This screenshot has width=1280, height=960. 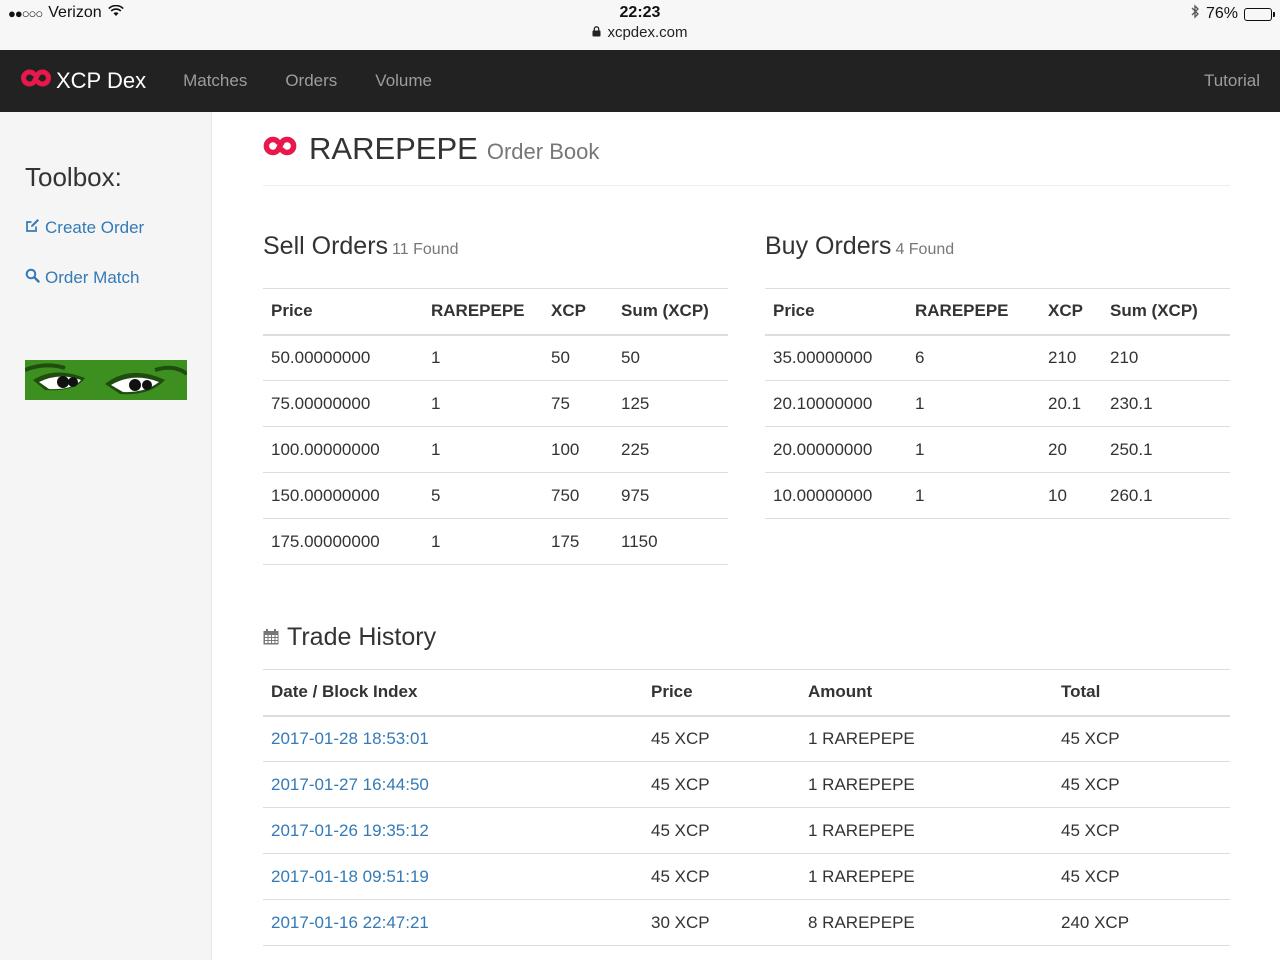 What do you see at coordinates (453, 922) in the screenshot?
I see `trade-date-link: 2017-01-16 22:47:21` at bounding box center [453, 922].